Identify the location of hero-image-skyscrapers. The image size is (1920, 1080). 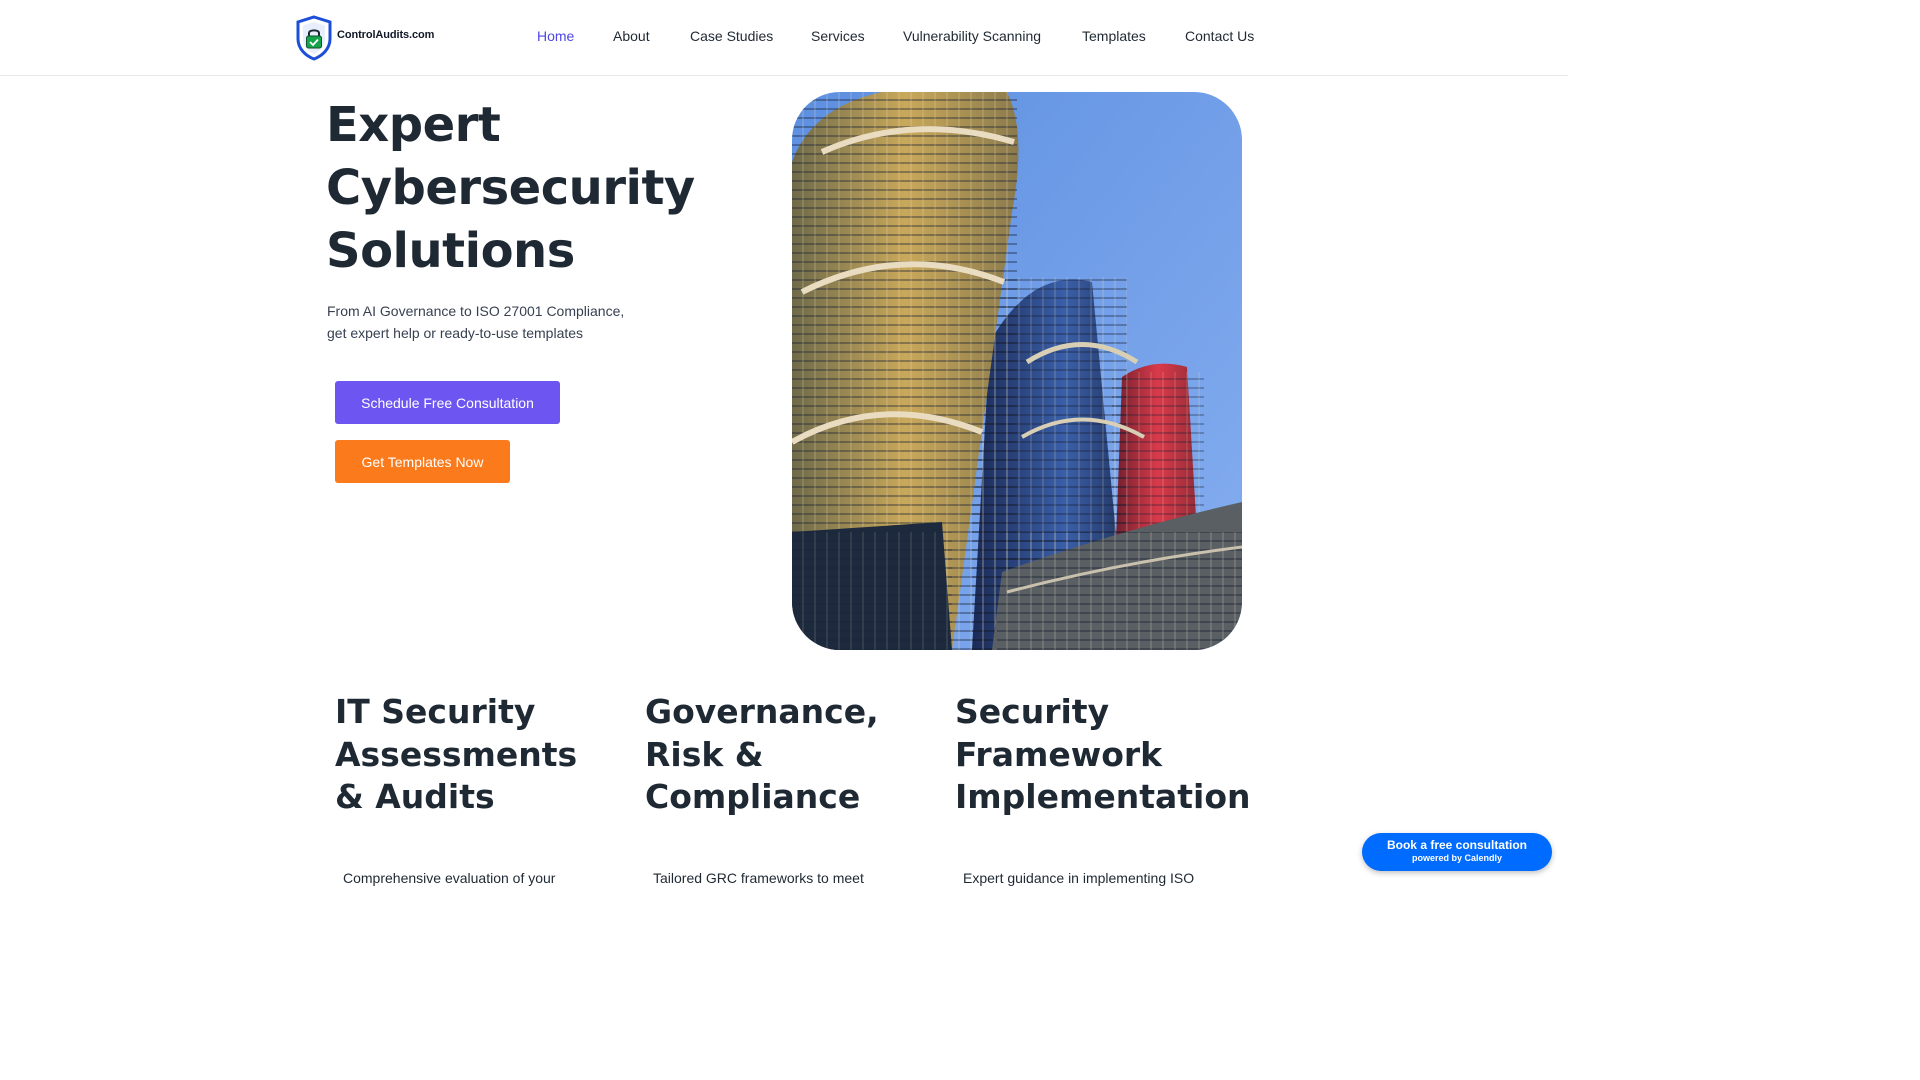
(1017, 371).